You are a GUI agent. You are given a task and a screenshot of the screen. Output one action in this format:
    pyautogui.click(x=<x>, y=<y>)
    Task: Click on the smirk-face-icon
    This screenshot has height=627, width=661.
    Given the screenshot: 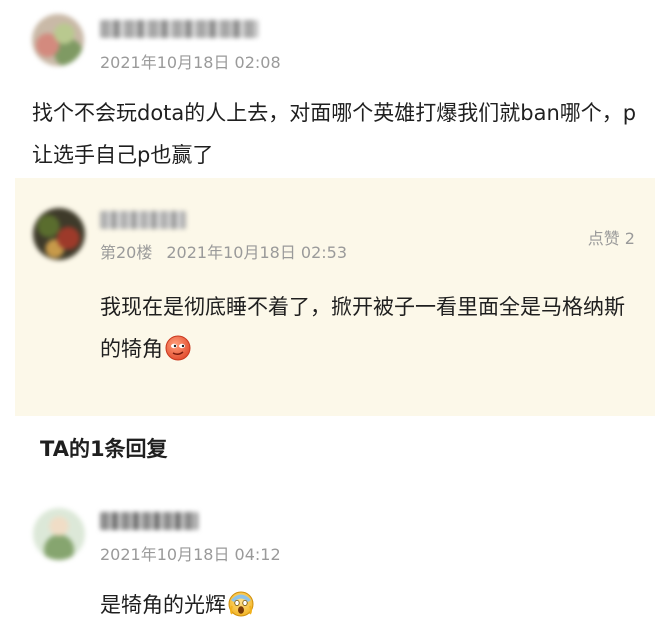 What is the action you would take?
    pyautogui.click(x=178, y=348)
    